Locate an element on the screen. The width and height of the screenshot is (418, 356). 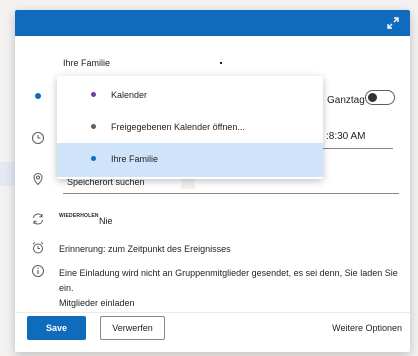
all-day-toggle is located at coordinates (380, 97).